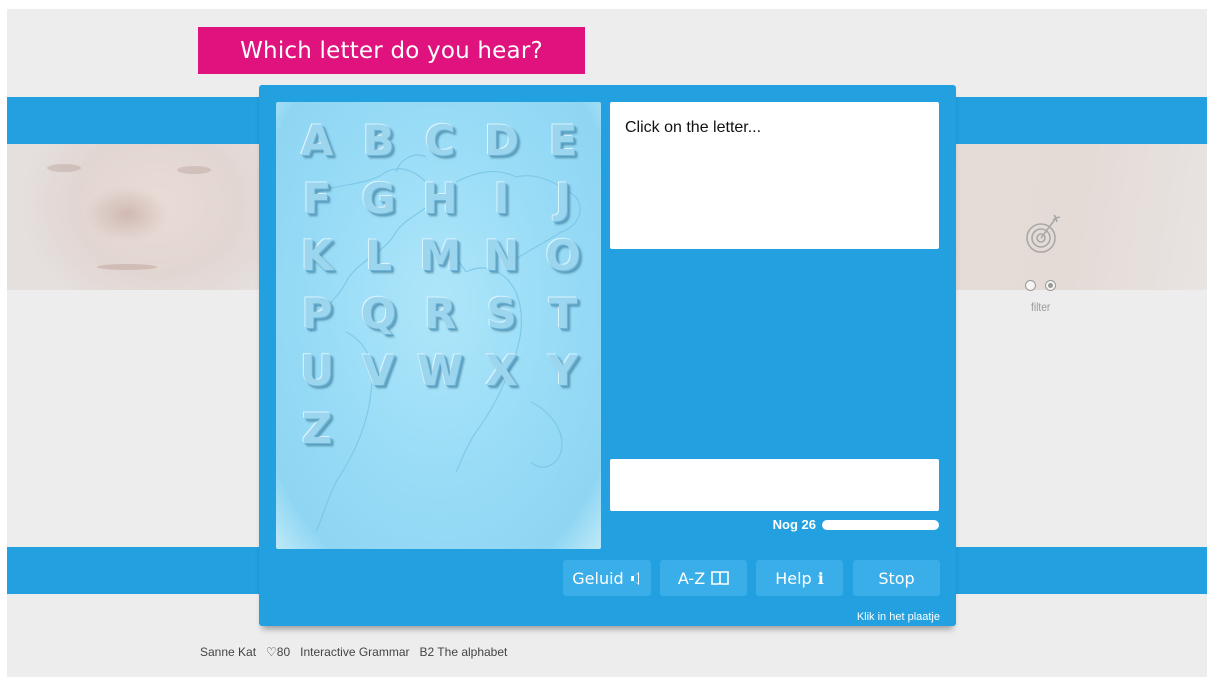  I want to click on letter-c: C, so click(440, 141).